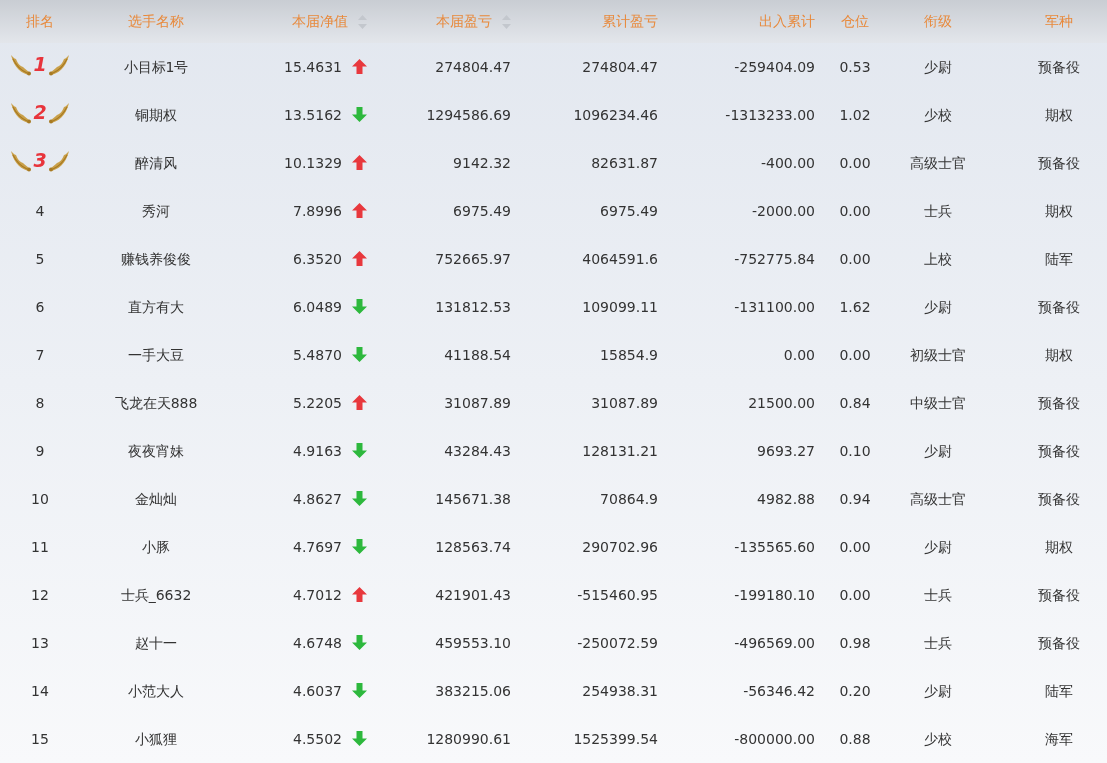  Describe the element at coordinates (855, 450) in the screenshot. I see `table-cell: 0.10` at that location.